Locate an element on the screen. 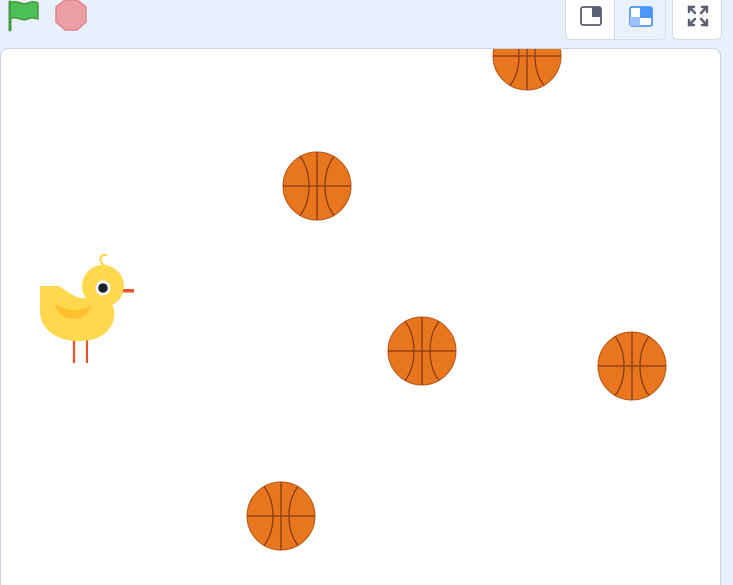 The width and height of the screenshot is (733, 585). normal-stage-layout-icon is located at coordinates (641, 16).